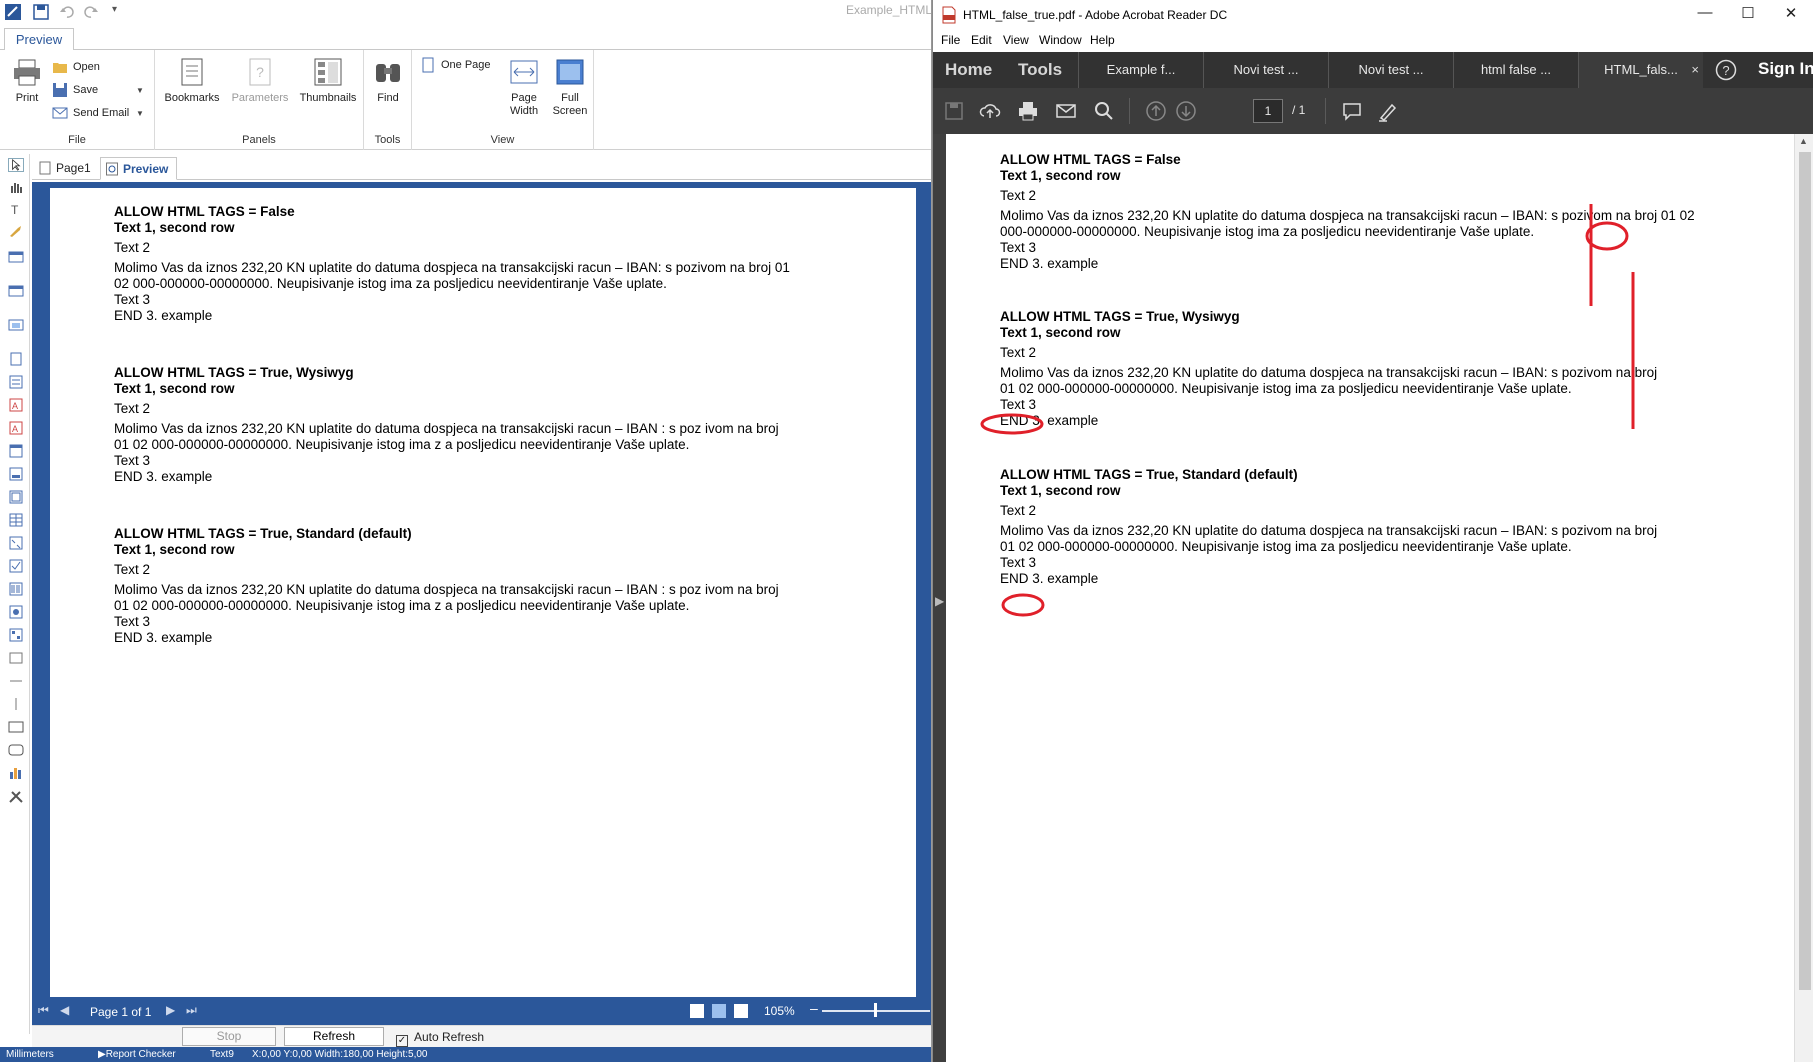 Image resolution: width=1813 pixels, height=1062 pixels. What do you see at coordinates (16, 165) in the screenshot?
I see `pointer-tool-icon` at bounding box center [16, 165].